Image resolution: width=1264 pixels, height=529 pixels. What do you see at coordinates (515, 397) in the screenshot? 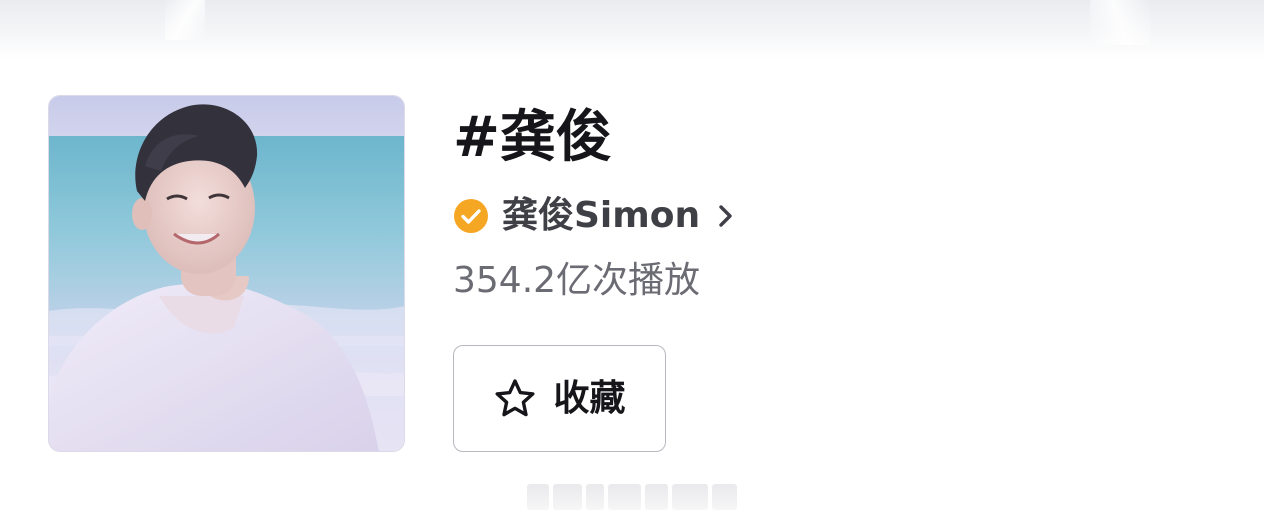
I see `star-outline-icon` at bounding box center [515, 397].